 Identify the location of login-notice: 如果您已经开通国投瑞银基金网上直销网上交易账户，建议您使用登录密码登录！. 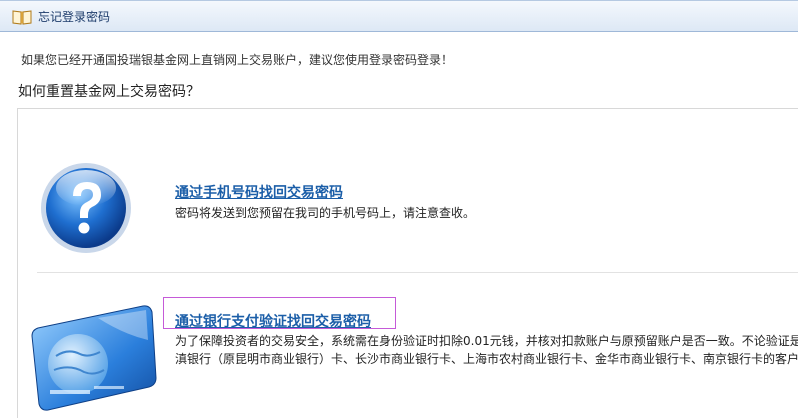
(237, 60).